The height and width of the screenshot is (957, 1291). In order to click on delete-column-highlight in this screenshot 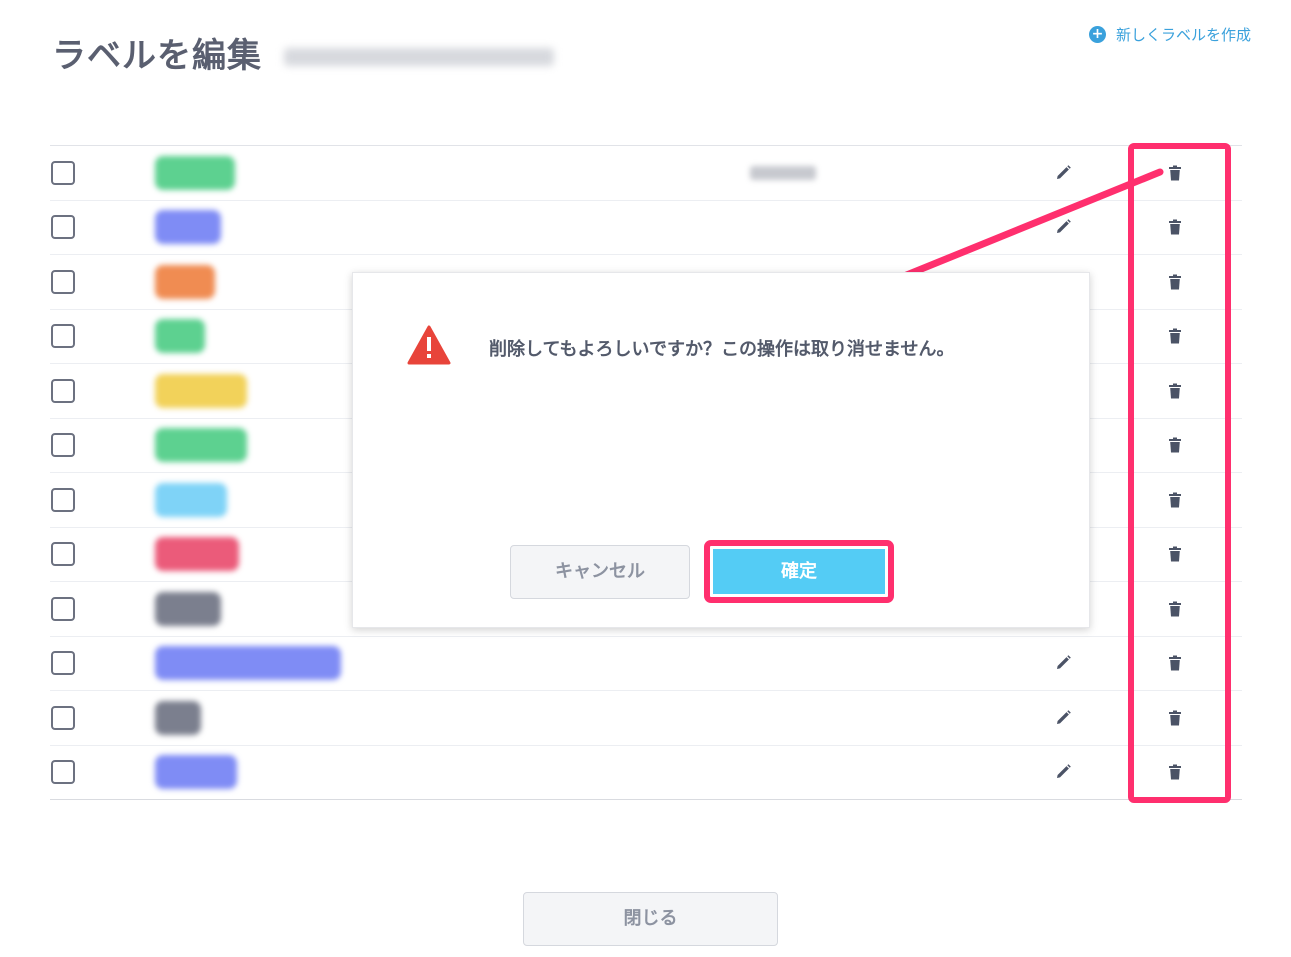, I will do `click(1179, 473)`.